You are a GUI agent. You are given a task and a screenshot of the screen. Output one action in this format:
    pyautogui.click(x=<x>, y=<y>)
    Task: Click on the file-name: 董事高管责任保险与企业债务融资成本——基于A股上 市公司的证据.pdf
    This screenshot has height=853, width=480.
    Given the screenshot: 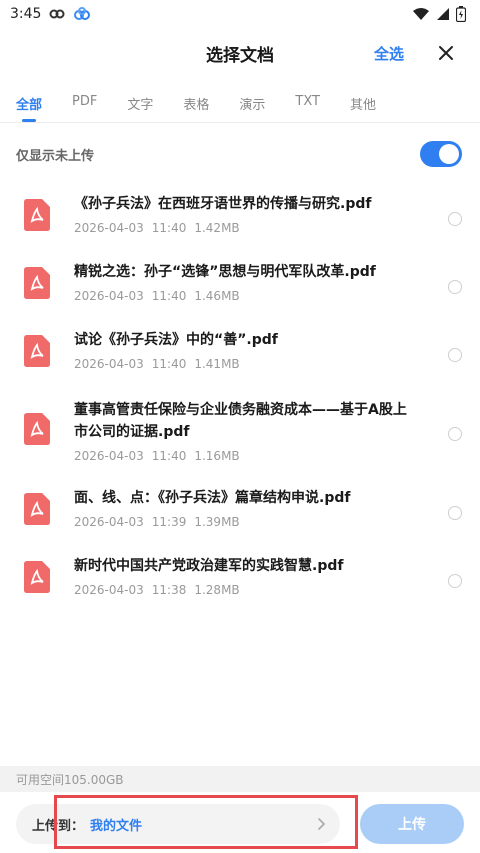 What is the action you would take?
    pyautogui.click(x=240, y=421)
    